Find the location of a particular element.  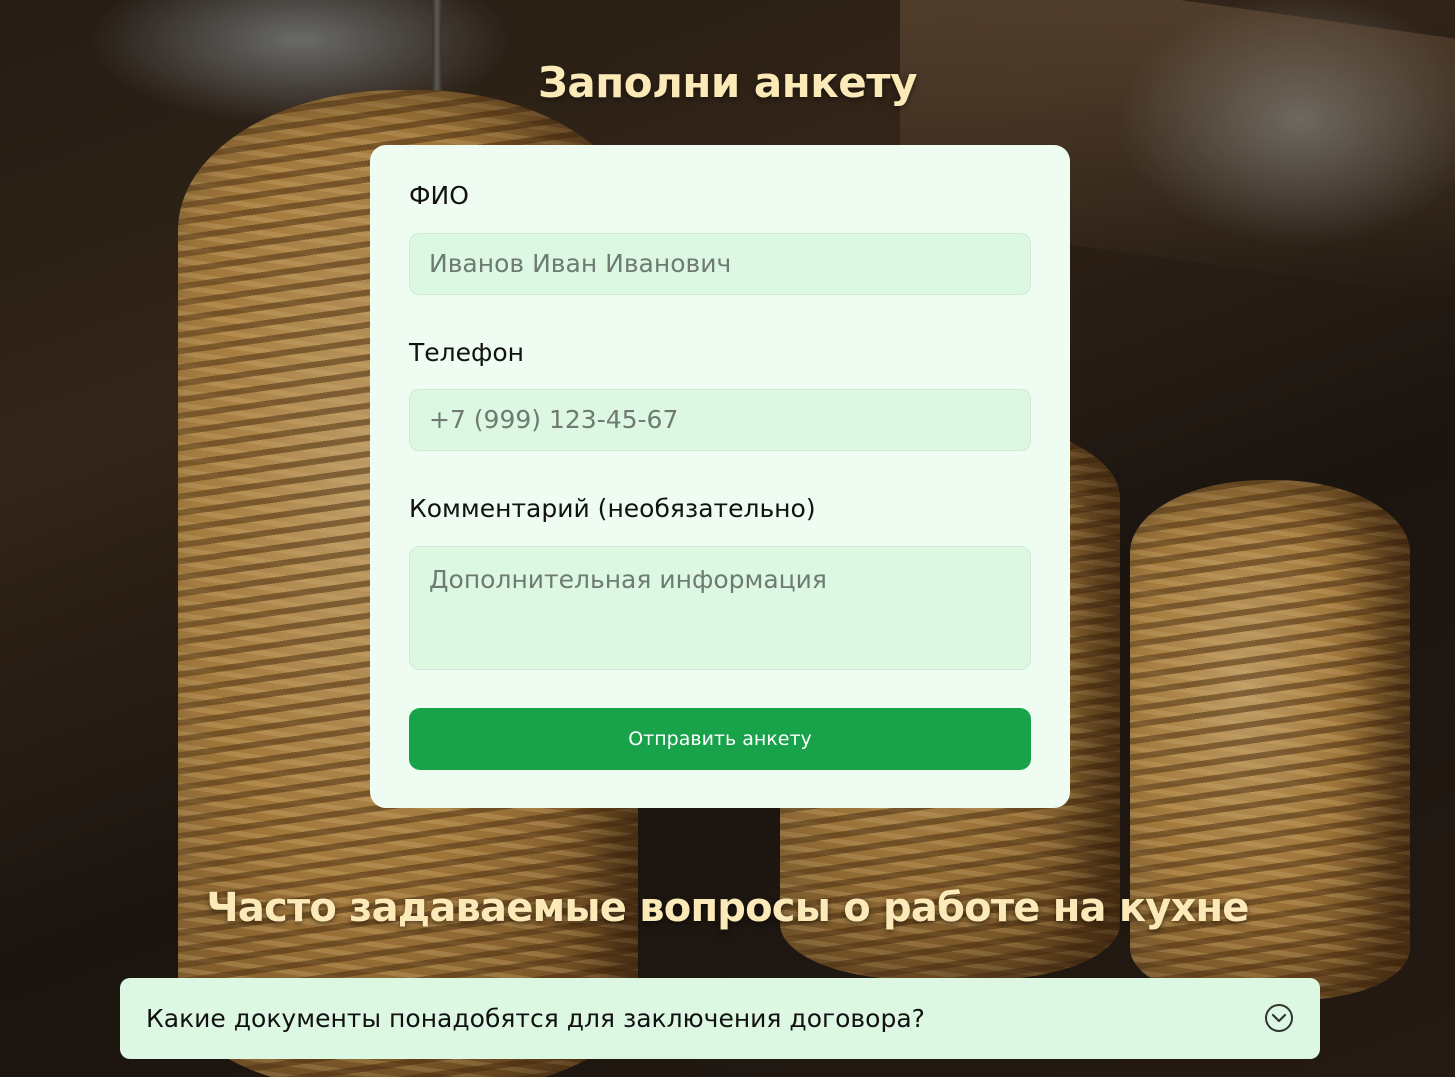

comment-label: Комментарий (необязательно) is located at coordinates (612, 508).